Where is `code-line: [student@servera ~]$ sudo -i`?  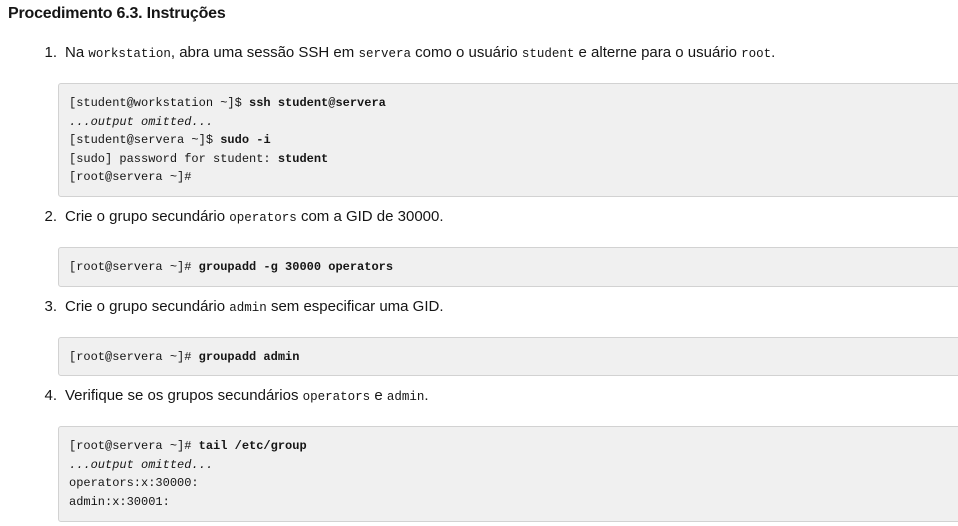
code-line: [student@servera ~]$ sudo -i is located at coordinates (513, 140).